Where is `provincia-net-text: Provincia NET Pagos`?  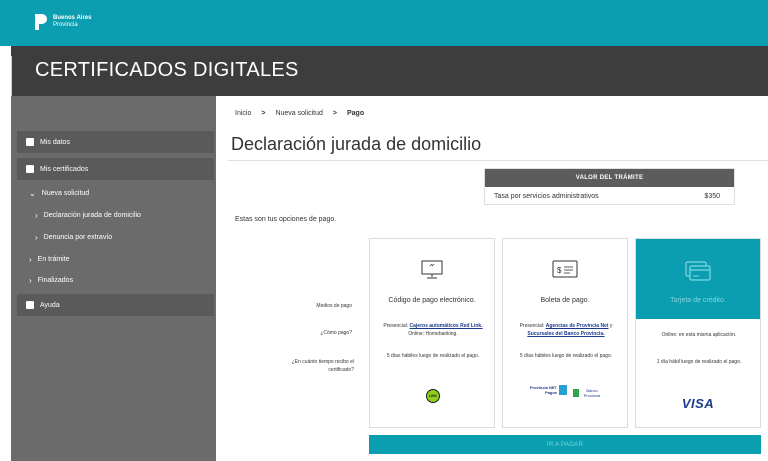
provincia-net-text: Provincia NET Pagos is located at coordinates (543, 390).